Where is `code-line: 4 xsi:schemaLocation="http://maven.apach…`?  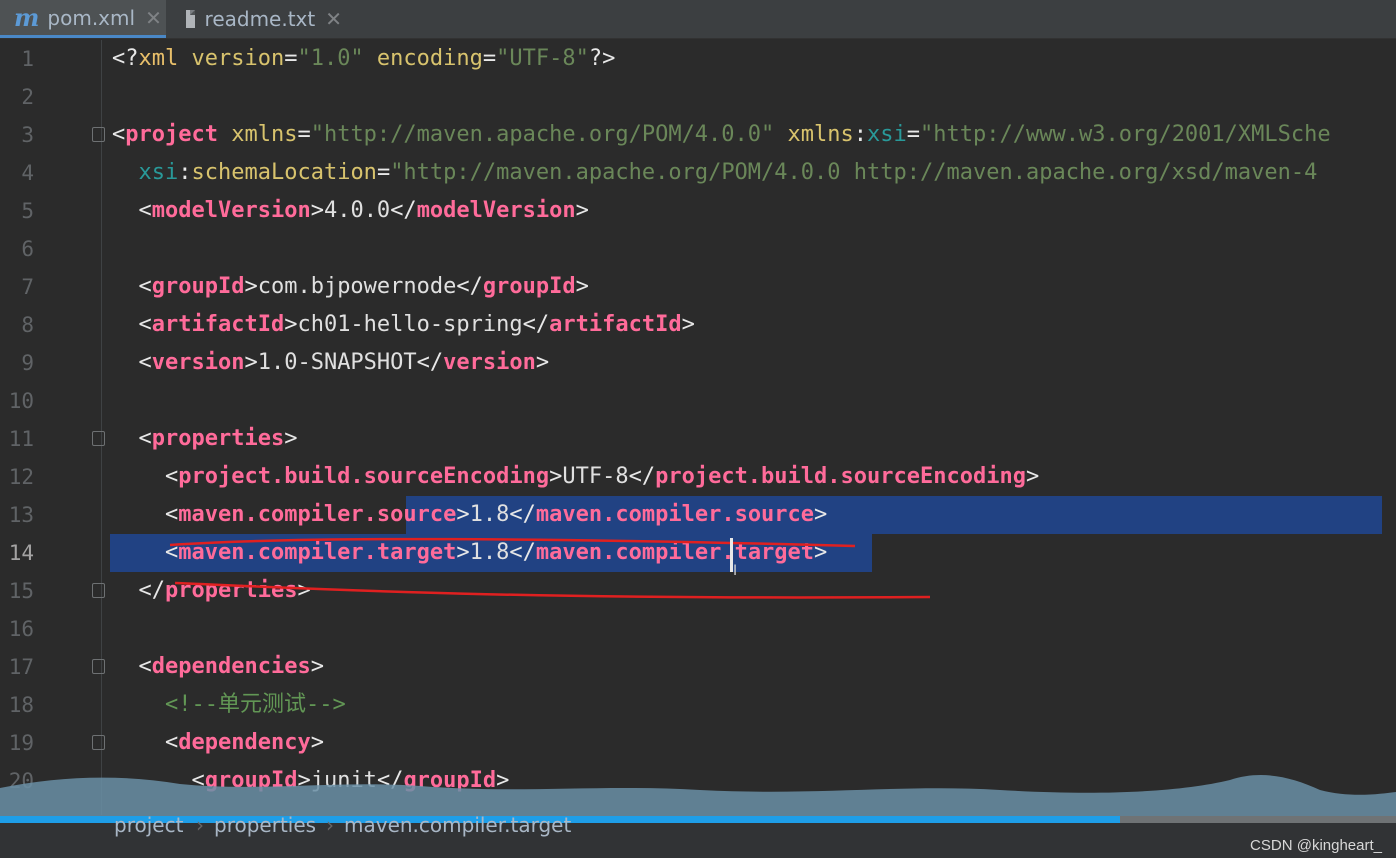 code-line: 4 xsi:schemaLocation="http://maven.apach… is located at coordinates (698, 173).